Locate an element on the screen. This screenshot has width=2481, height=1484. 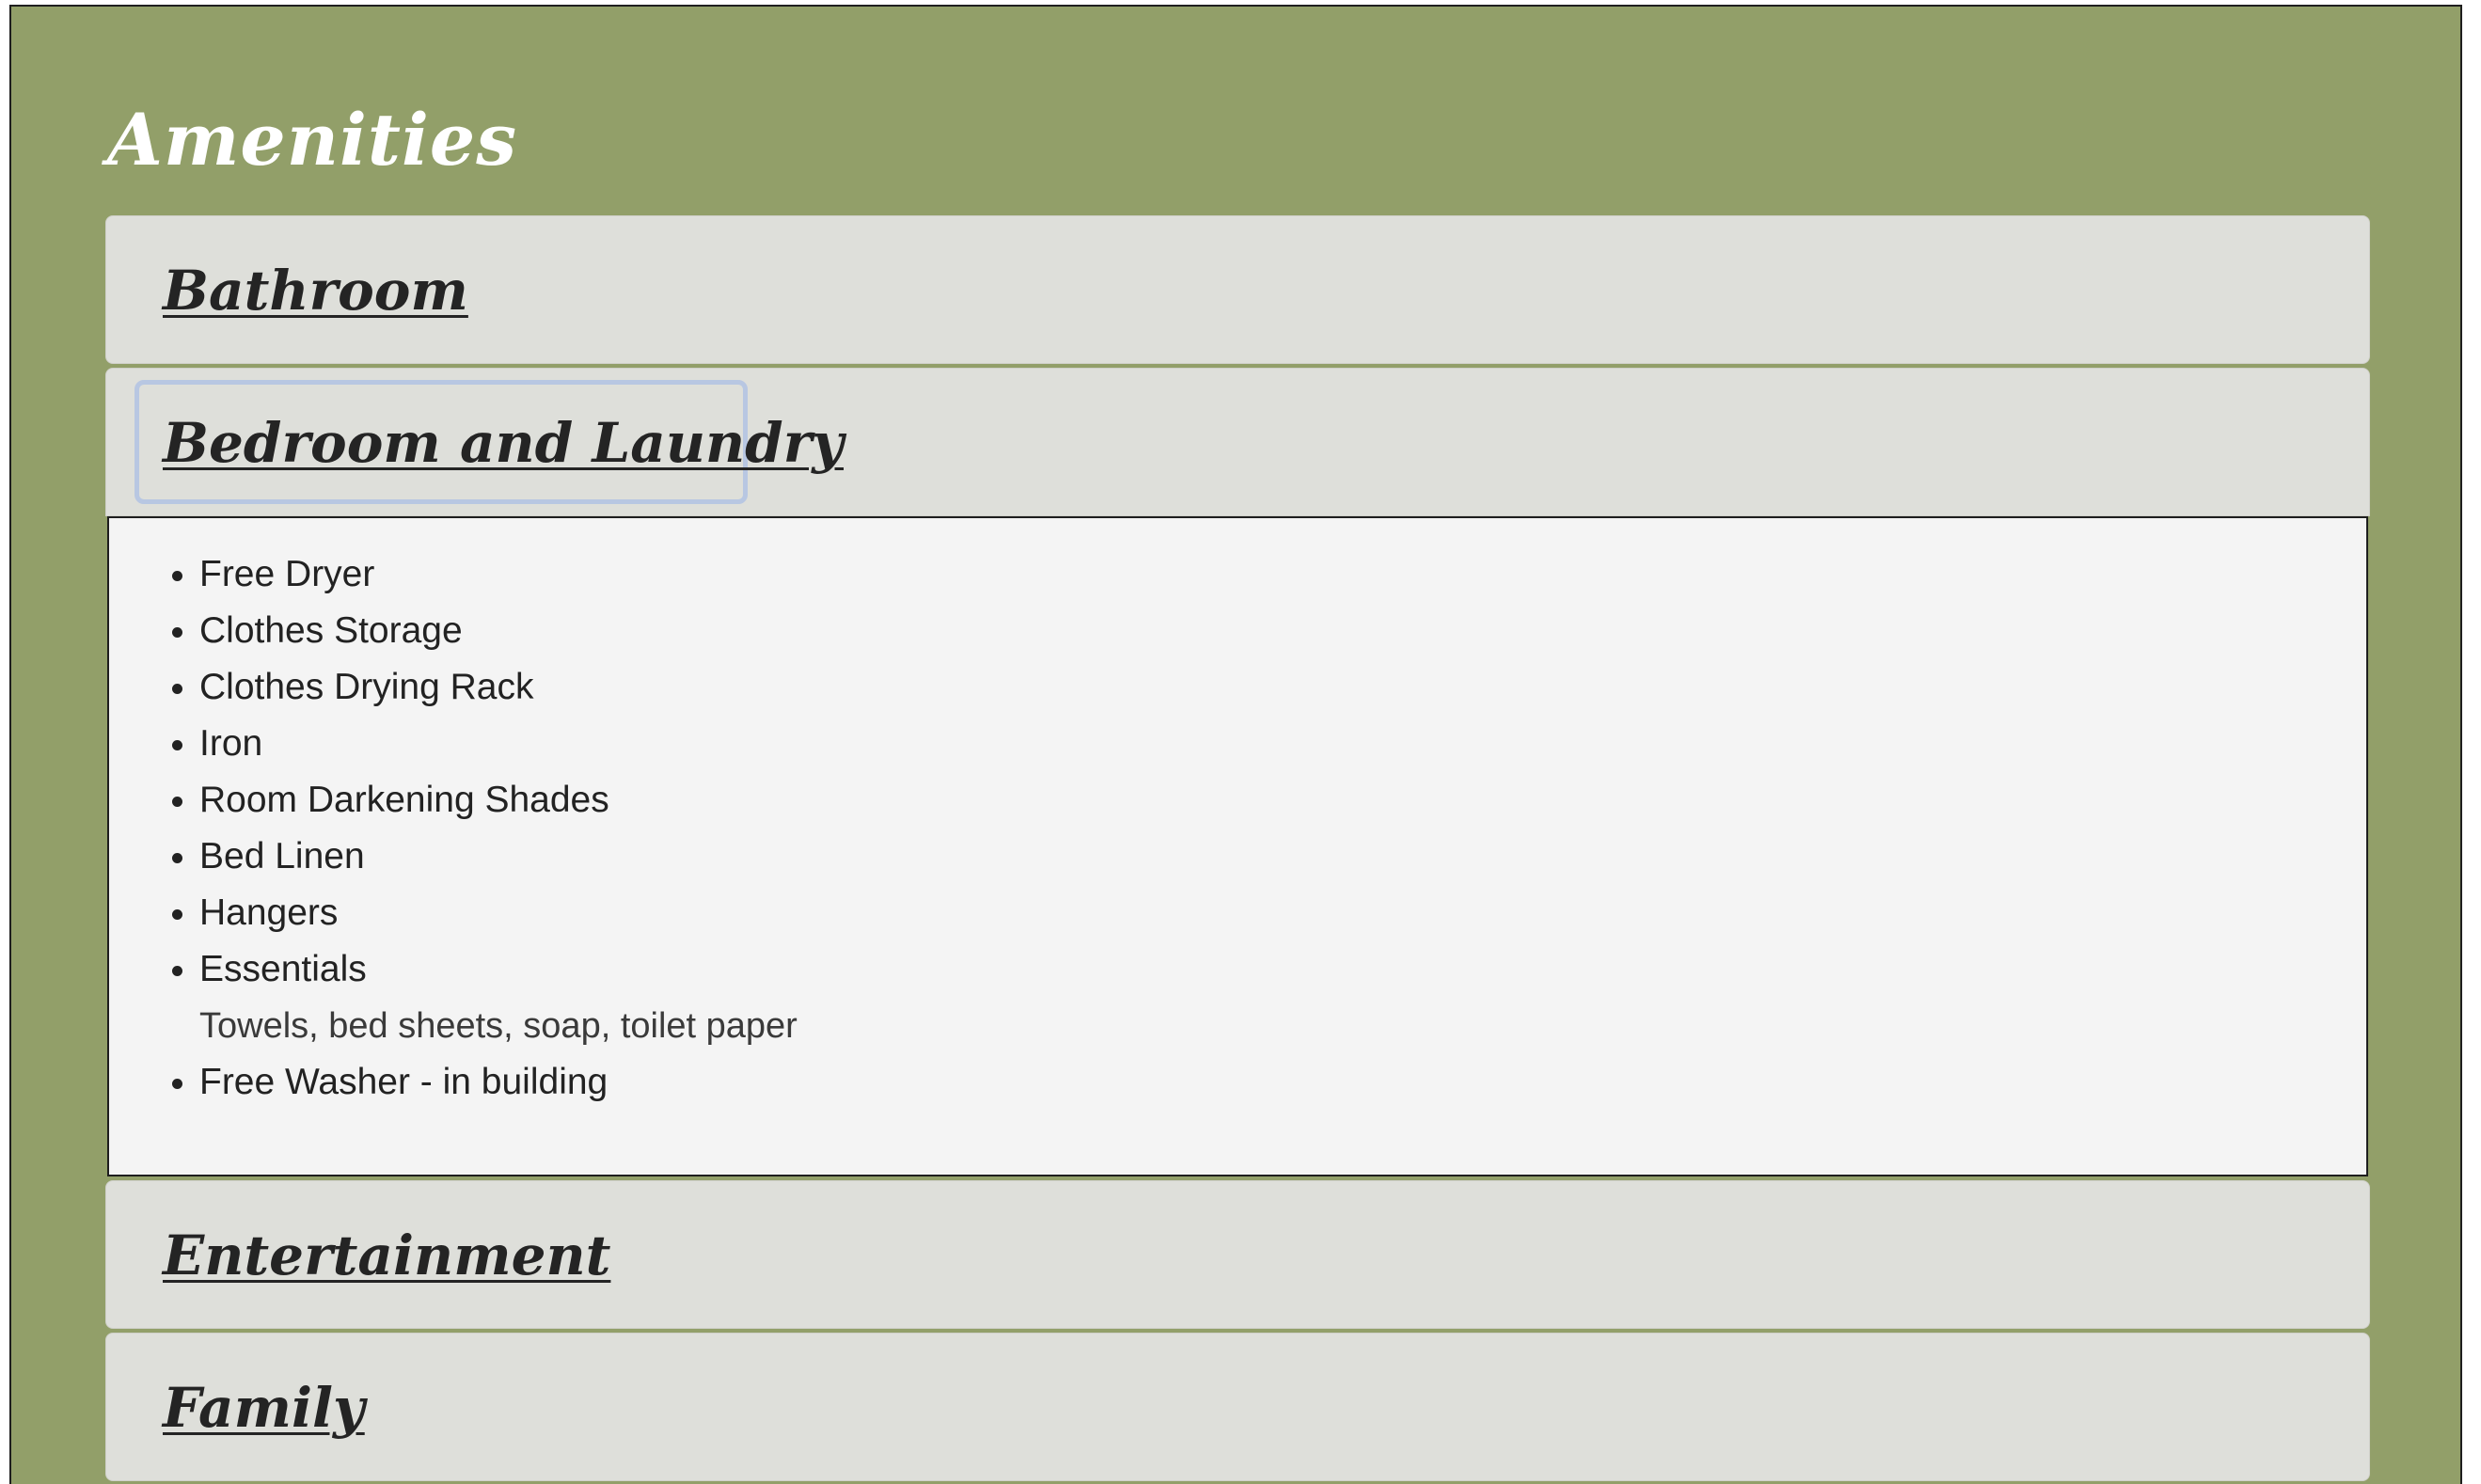
entertainment-toggle-link: Entertainment is located at coordinates (386, 1255).